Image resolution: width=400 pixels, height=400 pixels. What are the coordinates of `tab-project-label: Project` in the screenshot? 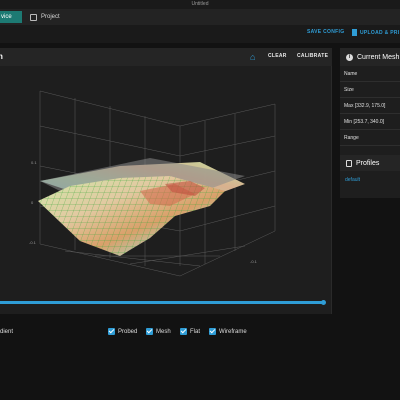 It's located at (50, 17).